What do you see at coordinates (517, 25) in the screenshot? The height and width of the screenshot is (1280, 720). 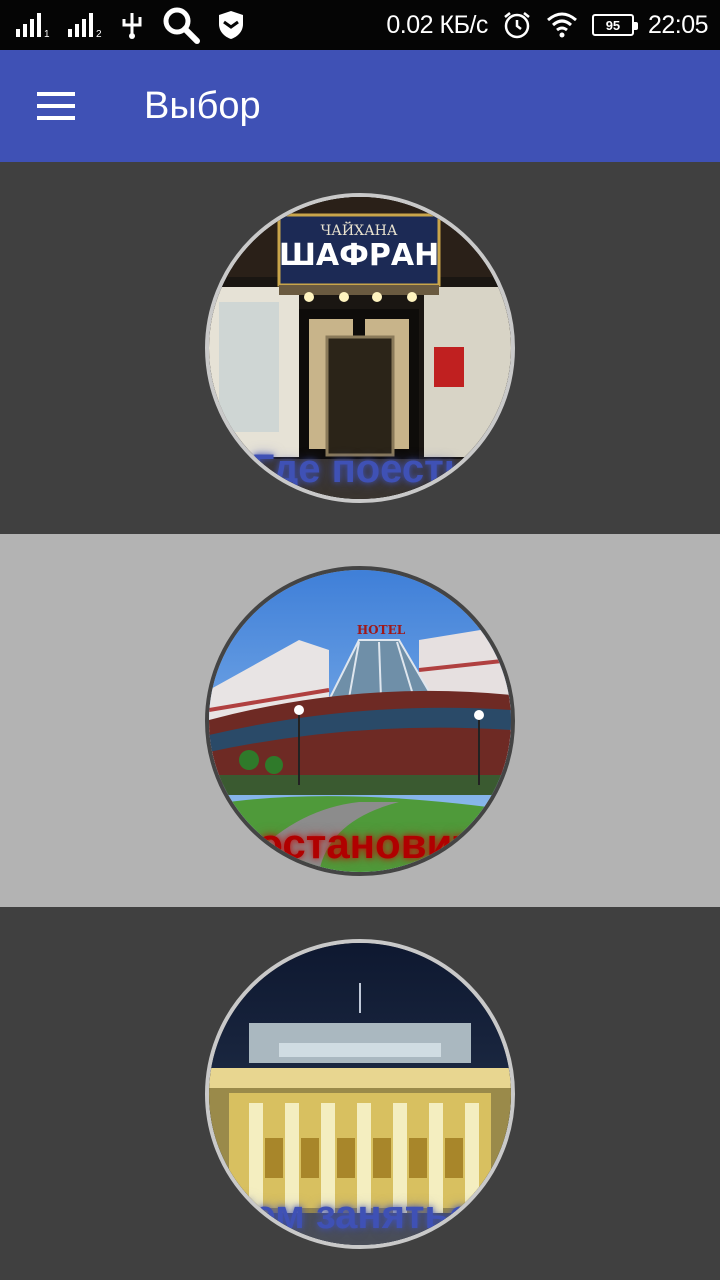 I see `alarm-icon` at bounding box center [517, 25].